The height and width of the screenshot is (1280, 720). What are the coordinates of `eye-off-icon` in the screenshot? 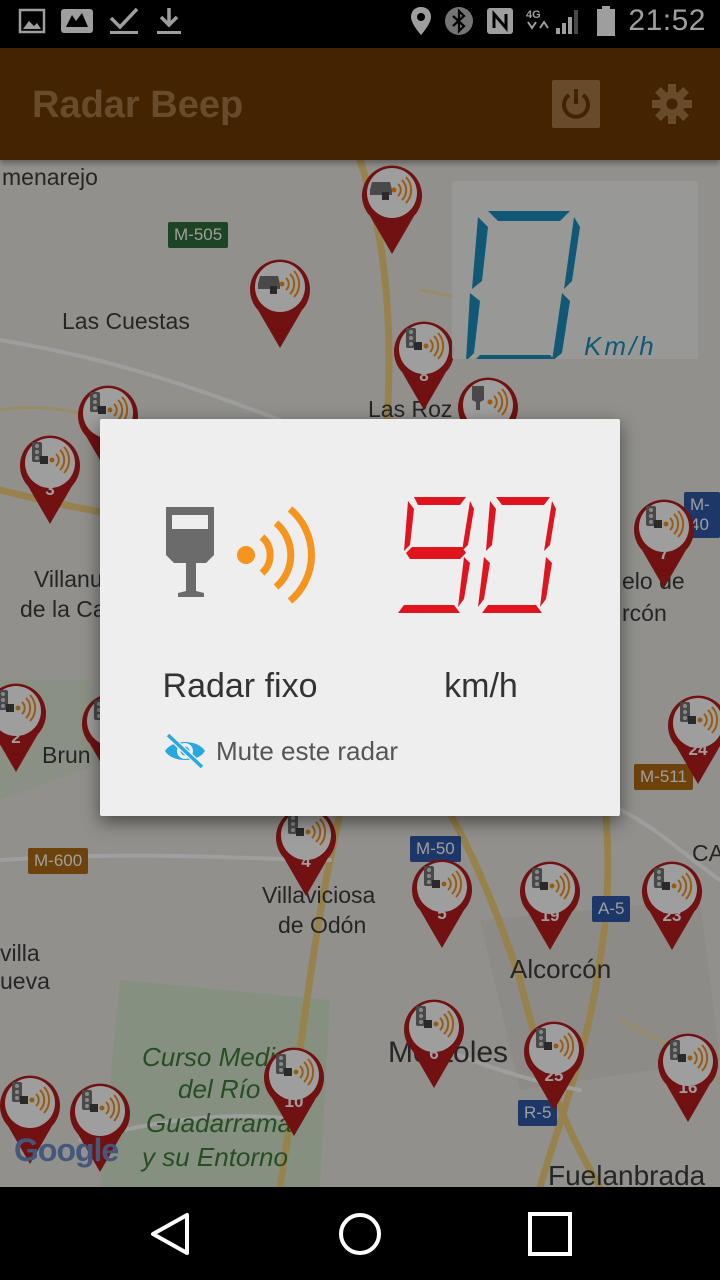 It's located at (185, 751).